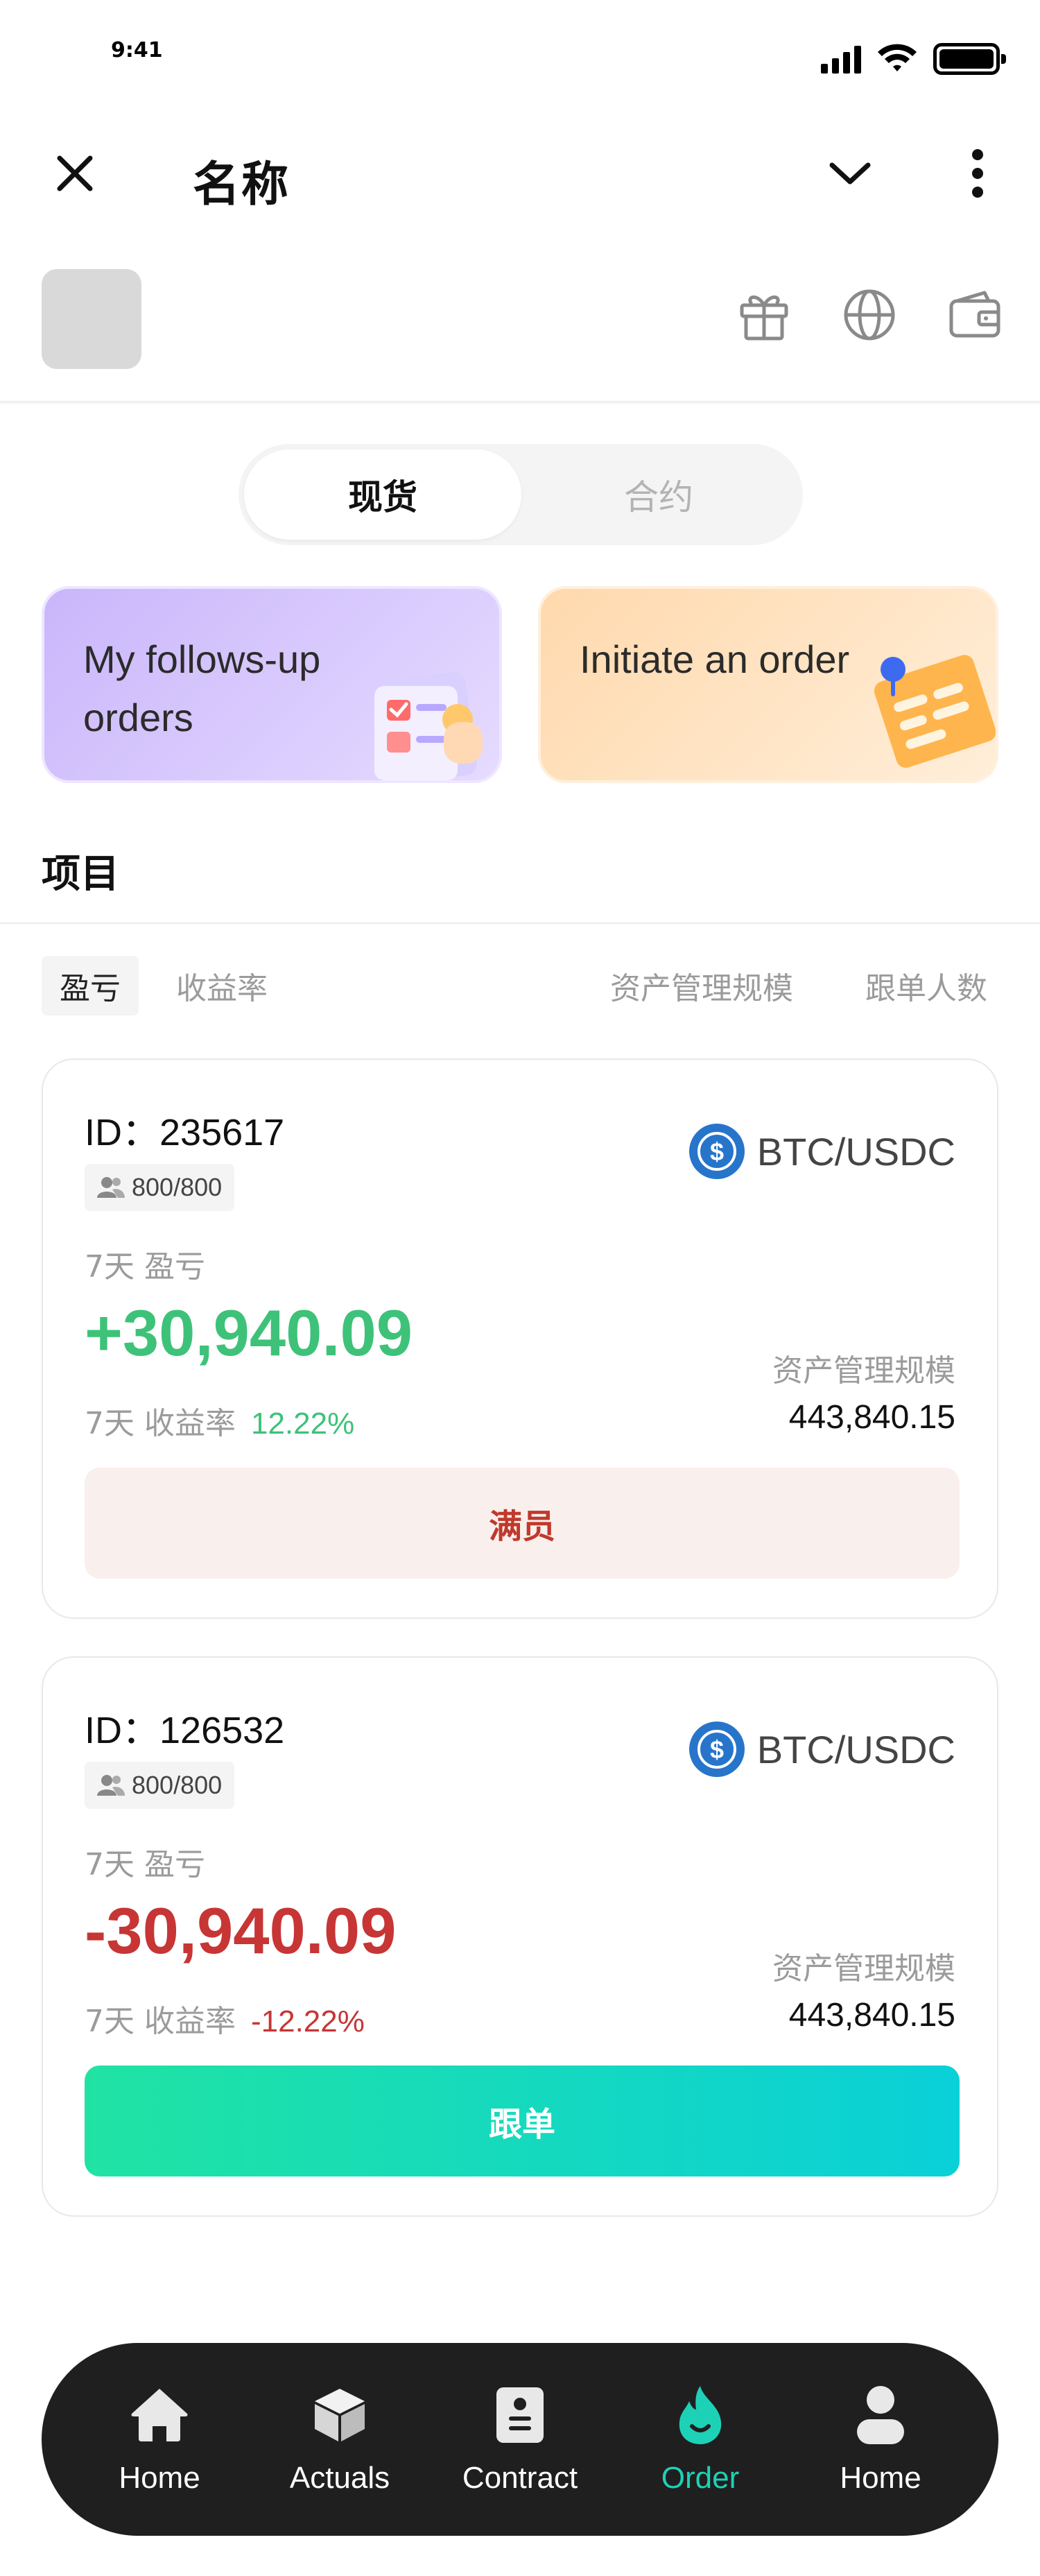 The image size is (1040, 2576). What do you see at coordinates (429, 725) in the screenshot?
I see `checklist-illustration-icon` at bounding box center [429, 725].